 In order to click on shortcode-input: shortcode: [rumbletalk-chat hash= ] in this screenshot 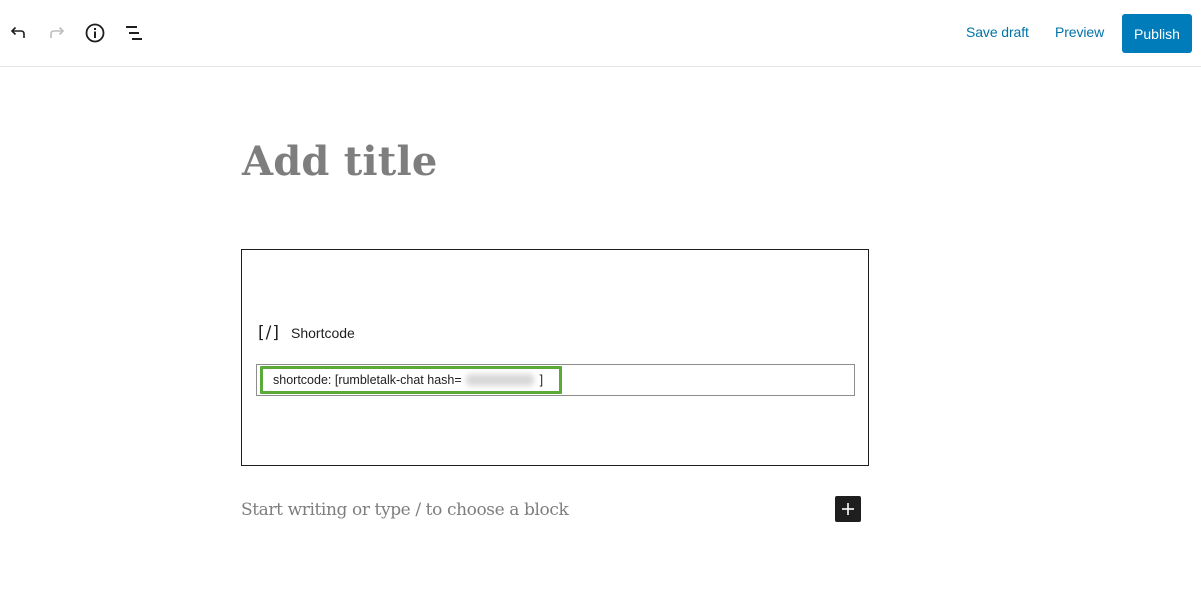, I will do `click(555, 380)`.